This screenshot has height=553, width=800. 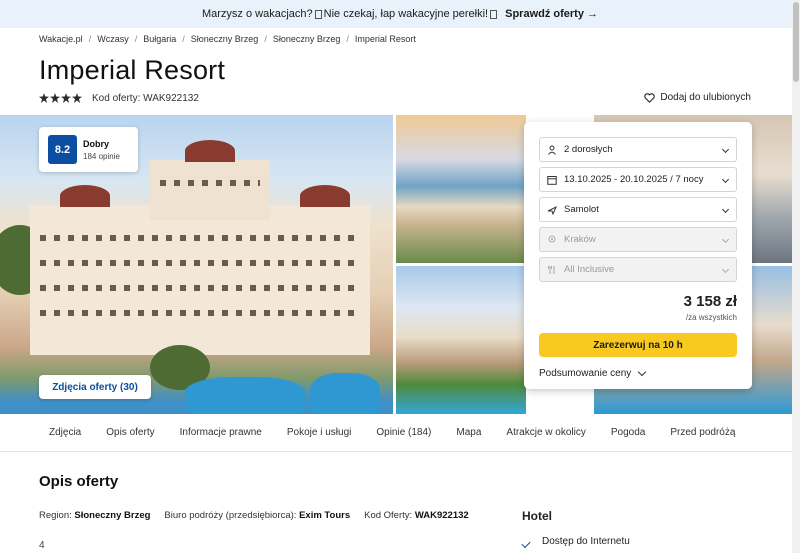 I want to click on hotel-stars, so click(x=60, y=98).